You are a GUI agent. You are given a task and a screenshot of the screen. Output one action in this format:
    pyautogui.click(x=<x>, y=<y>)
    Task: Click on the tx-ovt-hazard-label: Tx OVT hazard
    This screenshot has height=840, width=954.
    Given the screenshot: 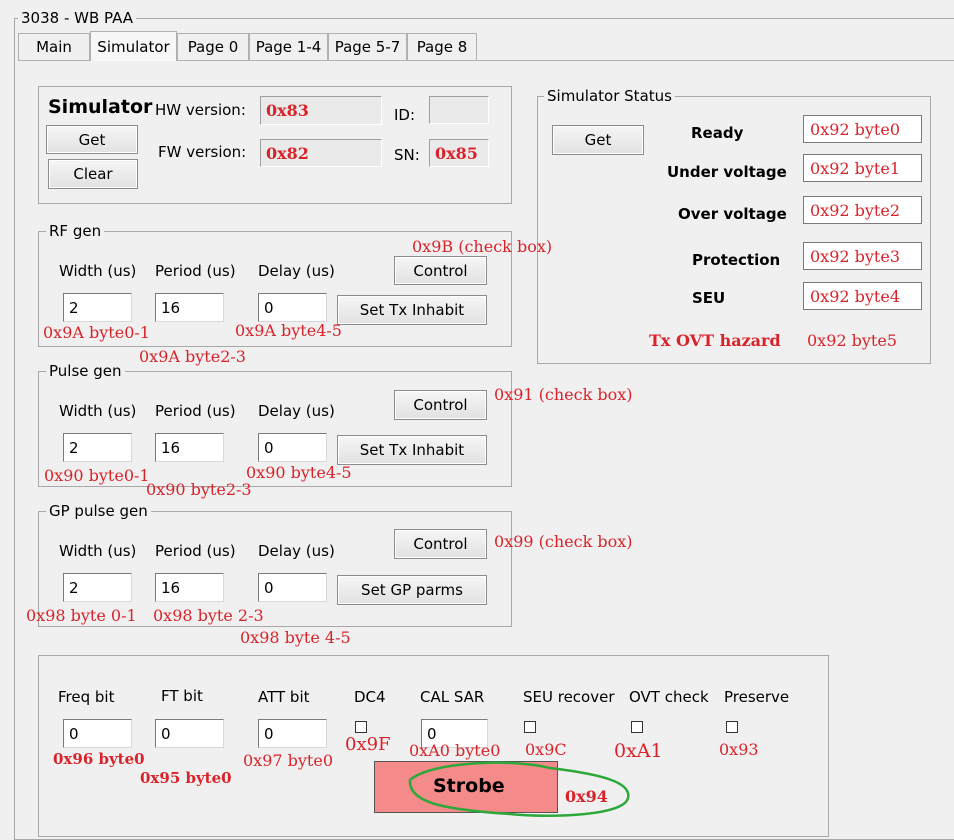 What is the action you would take?
    pyautogui.click(x=715, y=340)
    